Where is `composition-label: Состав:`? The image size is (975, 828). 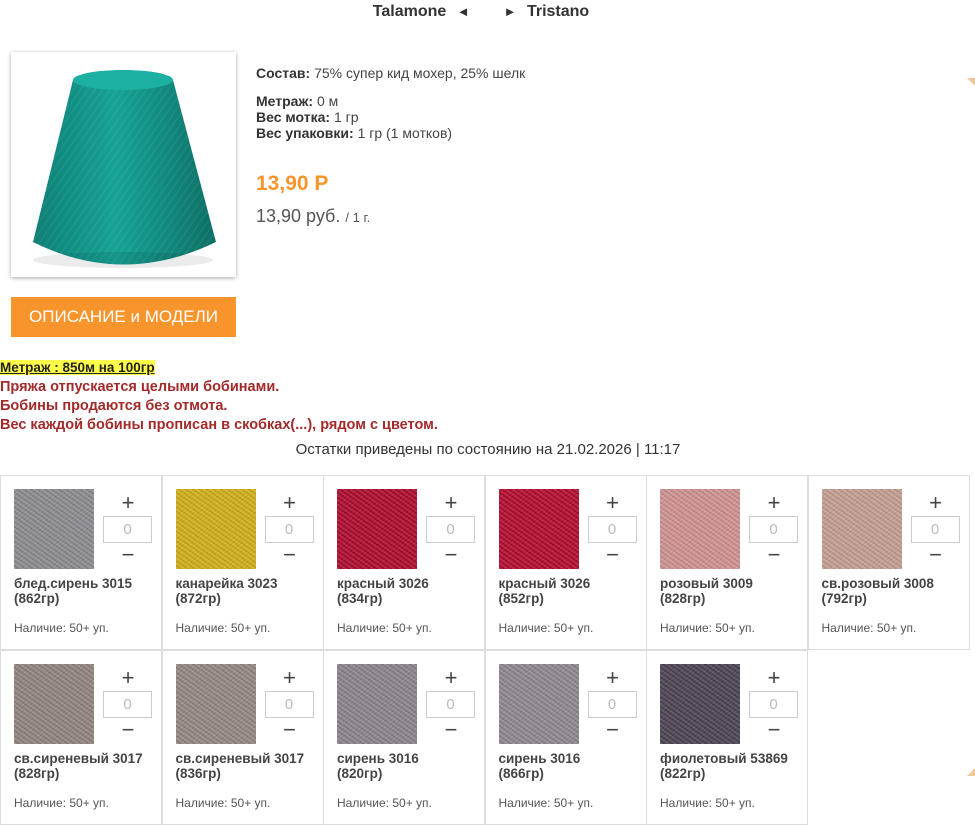 composition-label: Состав: is located at coordinates (283, 73).